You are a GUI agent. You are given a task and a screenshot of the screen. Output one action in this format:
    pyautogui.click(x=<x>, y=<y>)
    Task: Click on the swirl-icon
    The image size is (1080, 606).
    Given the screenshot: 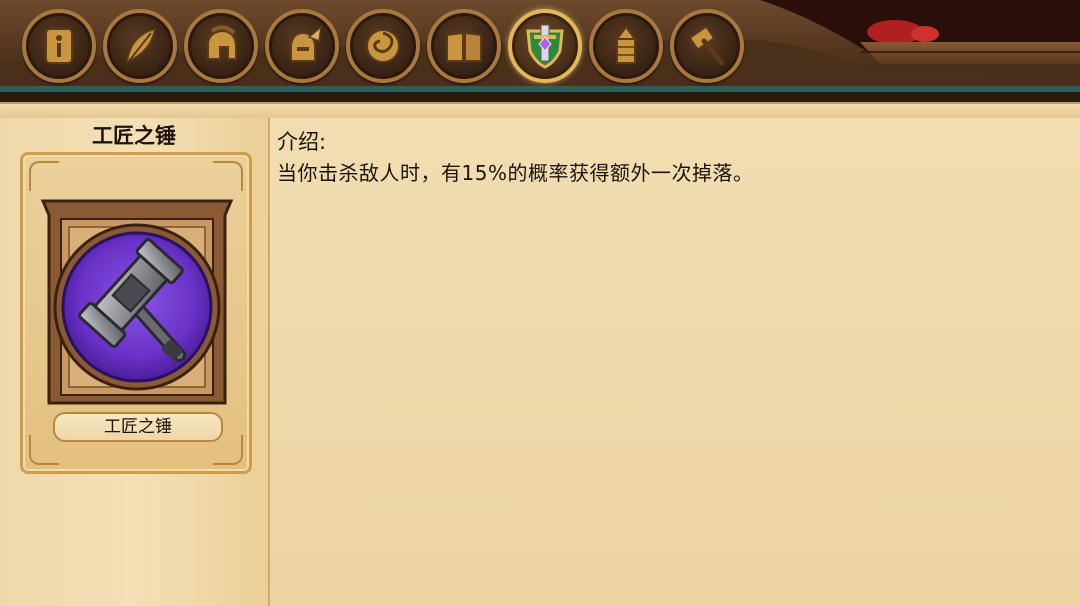 What is the action you would take?
    pyautogui.click(x=383, y=46)
    